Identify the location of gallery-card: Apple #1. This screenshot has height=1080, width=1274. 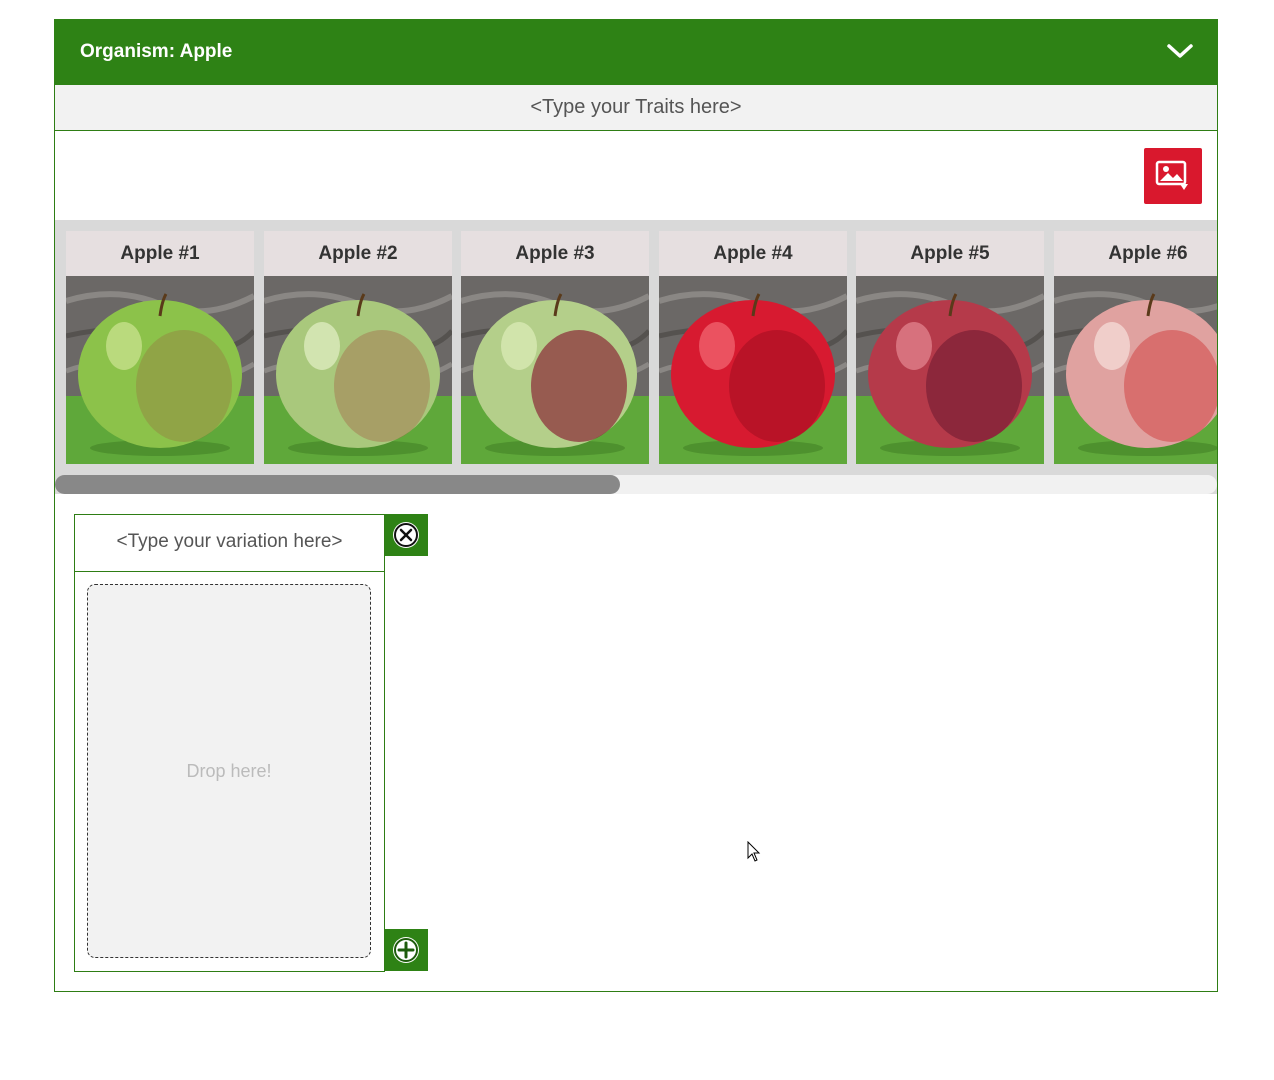
(160, 347).